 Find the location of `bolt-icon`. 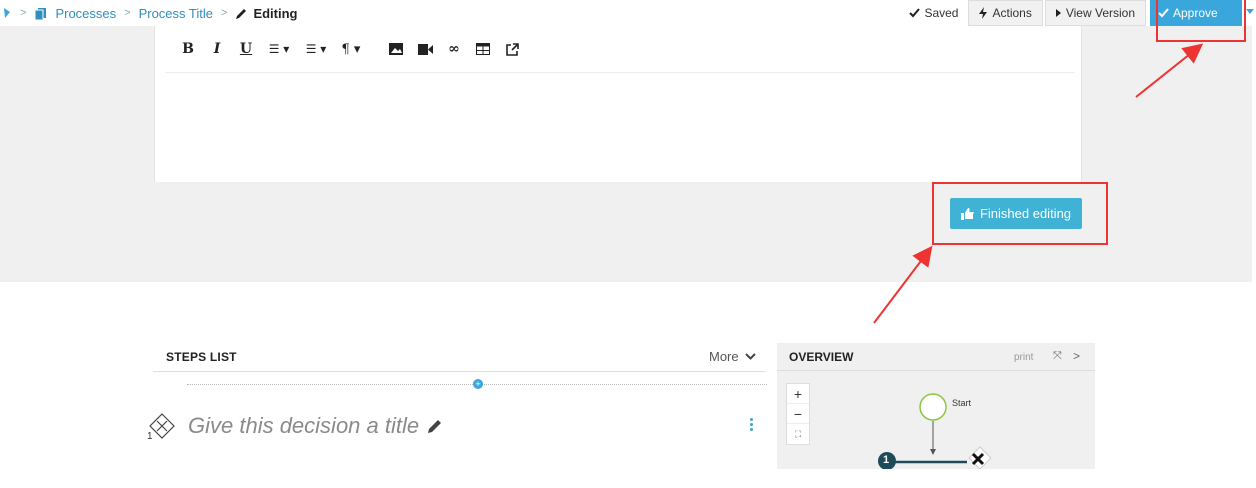

bolt-icon is located at coordinates (983, 13).